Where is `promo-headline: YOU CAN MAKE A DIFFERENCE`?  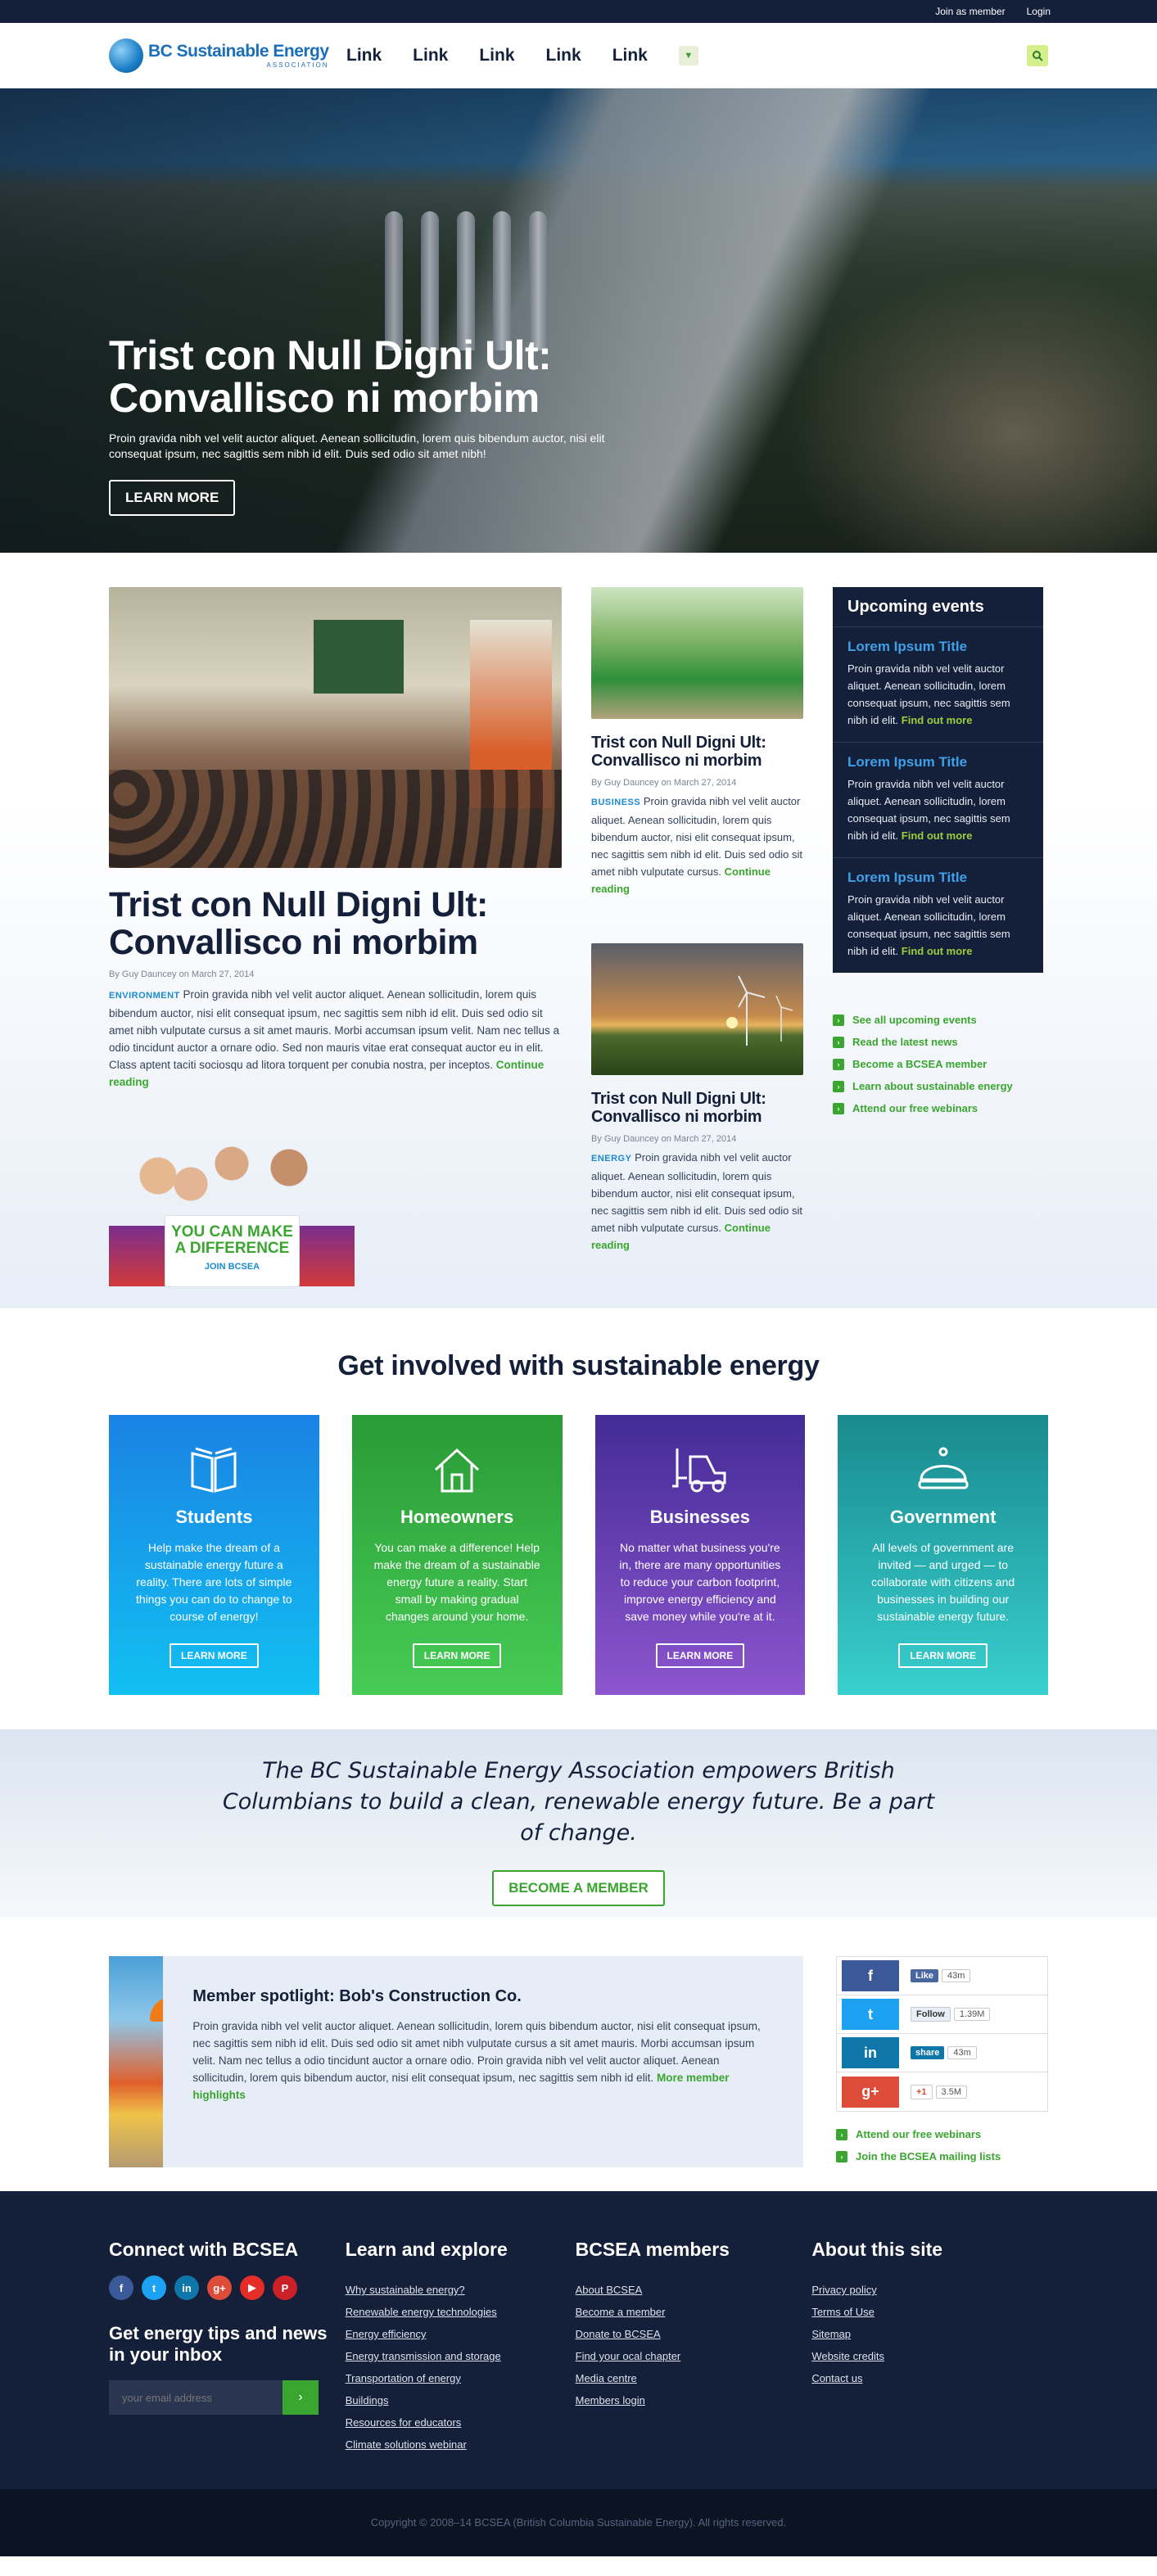 promo-headline: YOU CAN MAKE A DIFFERENCE is located at coordinates (232, 1240).